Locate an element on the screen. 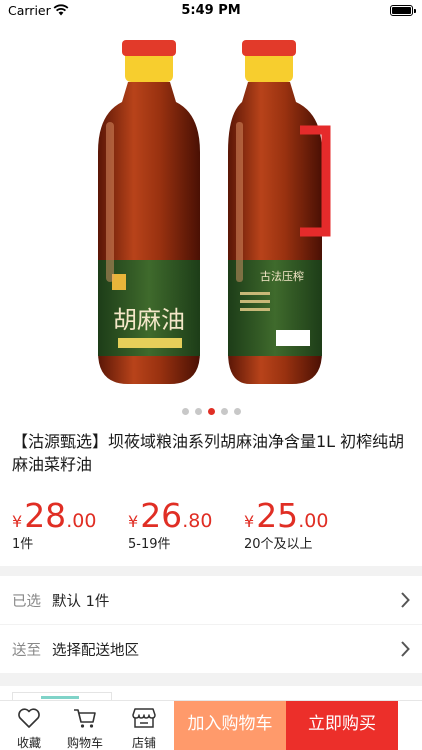 Image resolution: width=422 pixels, height=750 pixels. selected-value: 默认 1件 is located at coordinates (81, 602).